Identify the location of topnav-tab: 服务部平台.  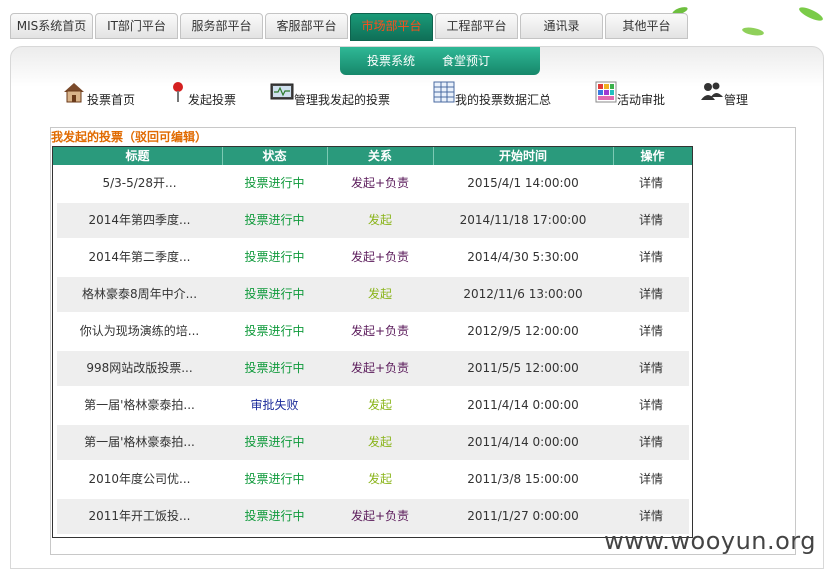
(221, 26).